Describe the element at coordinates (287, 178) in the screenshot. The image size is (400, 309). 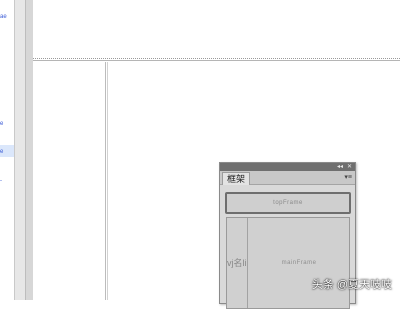
I see `panel-tabbar: 框架 ▾≡` at that location.